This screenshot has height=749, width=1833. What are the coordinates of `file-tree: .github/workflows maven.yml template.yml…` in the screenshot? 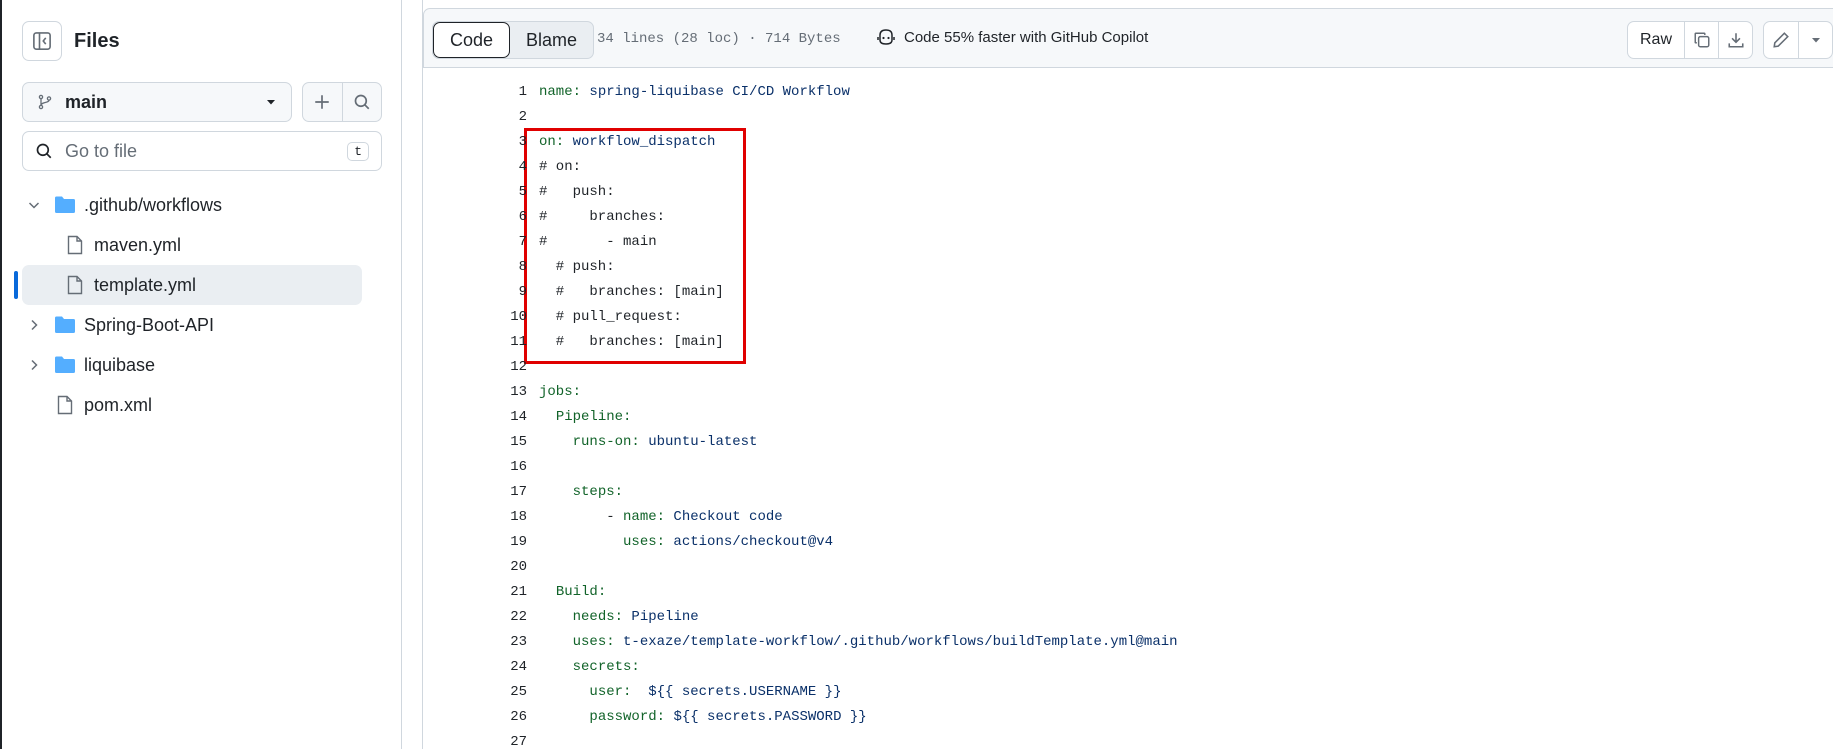 It's located at (202, 305).